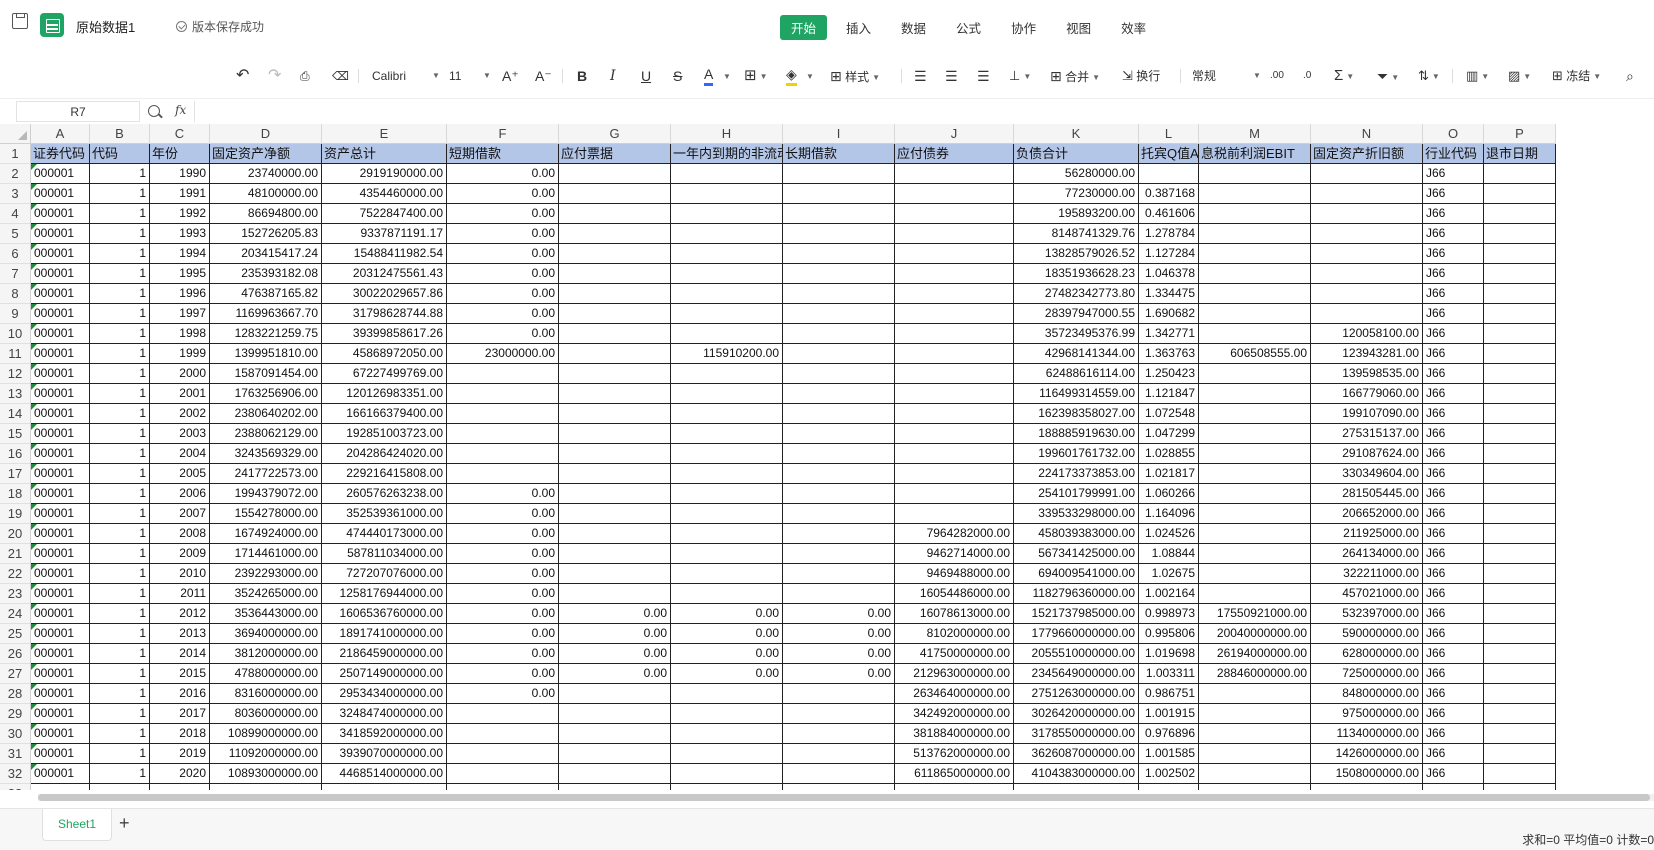 This screenshot has height=850, width=1654. What do you see at coordinates (1076, 554) in the screenshot?
I see `table-cell: 567341425000.00` at bounding box center [1076, 554].